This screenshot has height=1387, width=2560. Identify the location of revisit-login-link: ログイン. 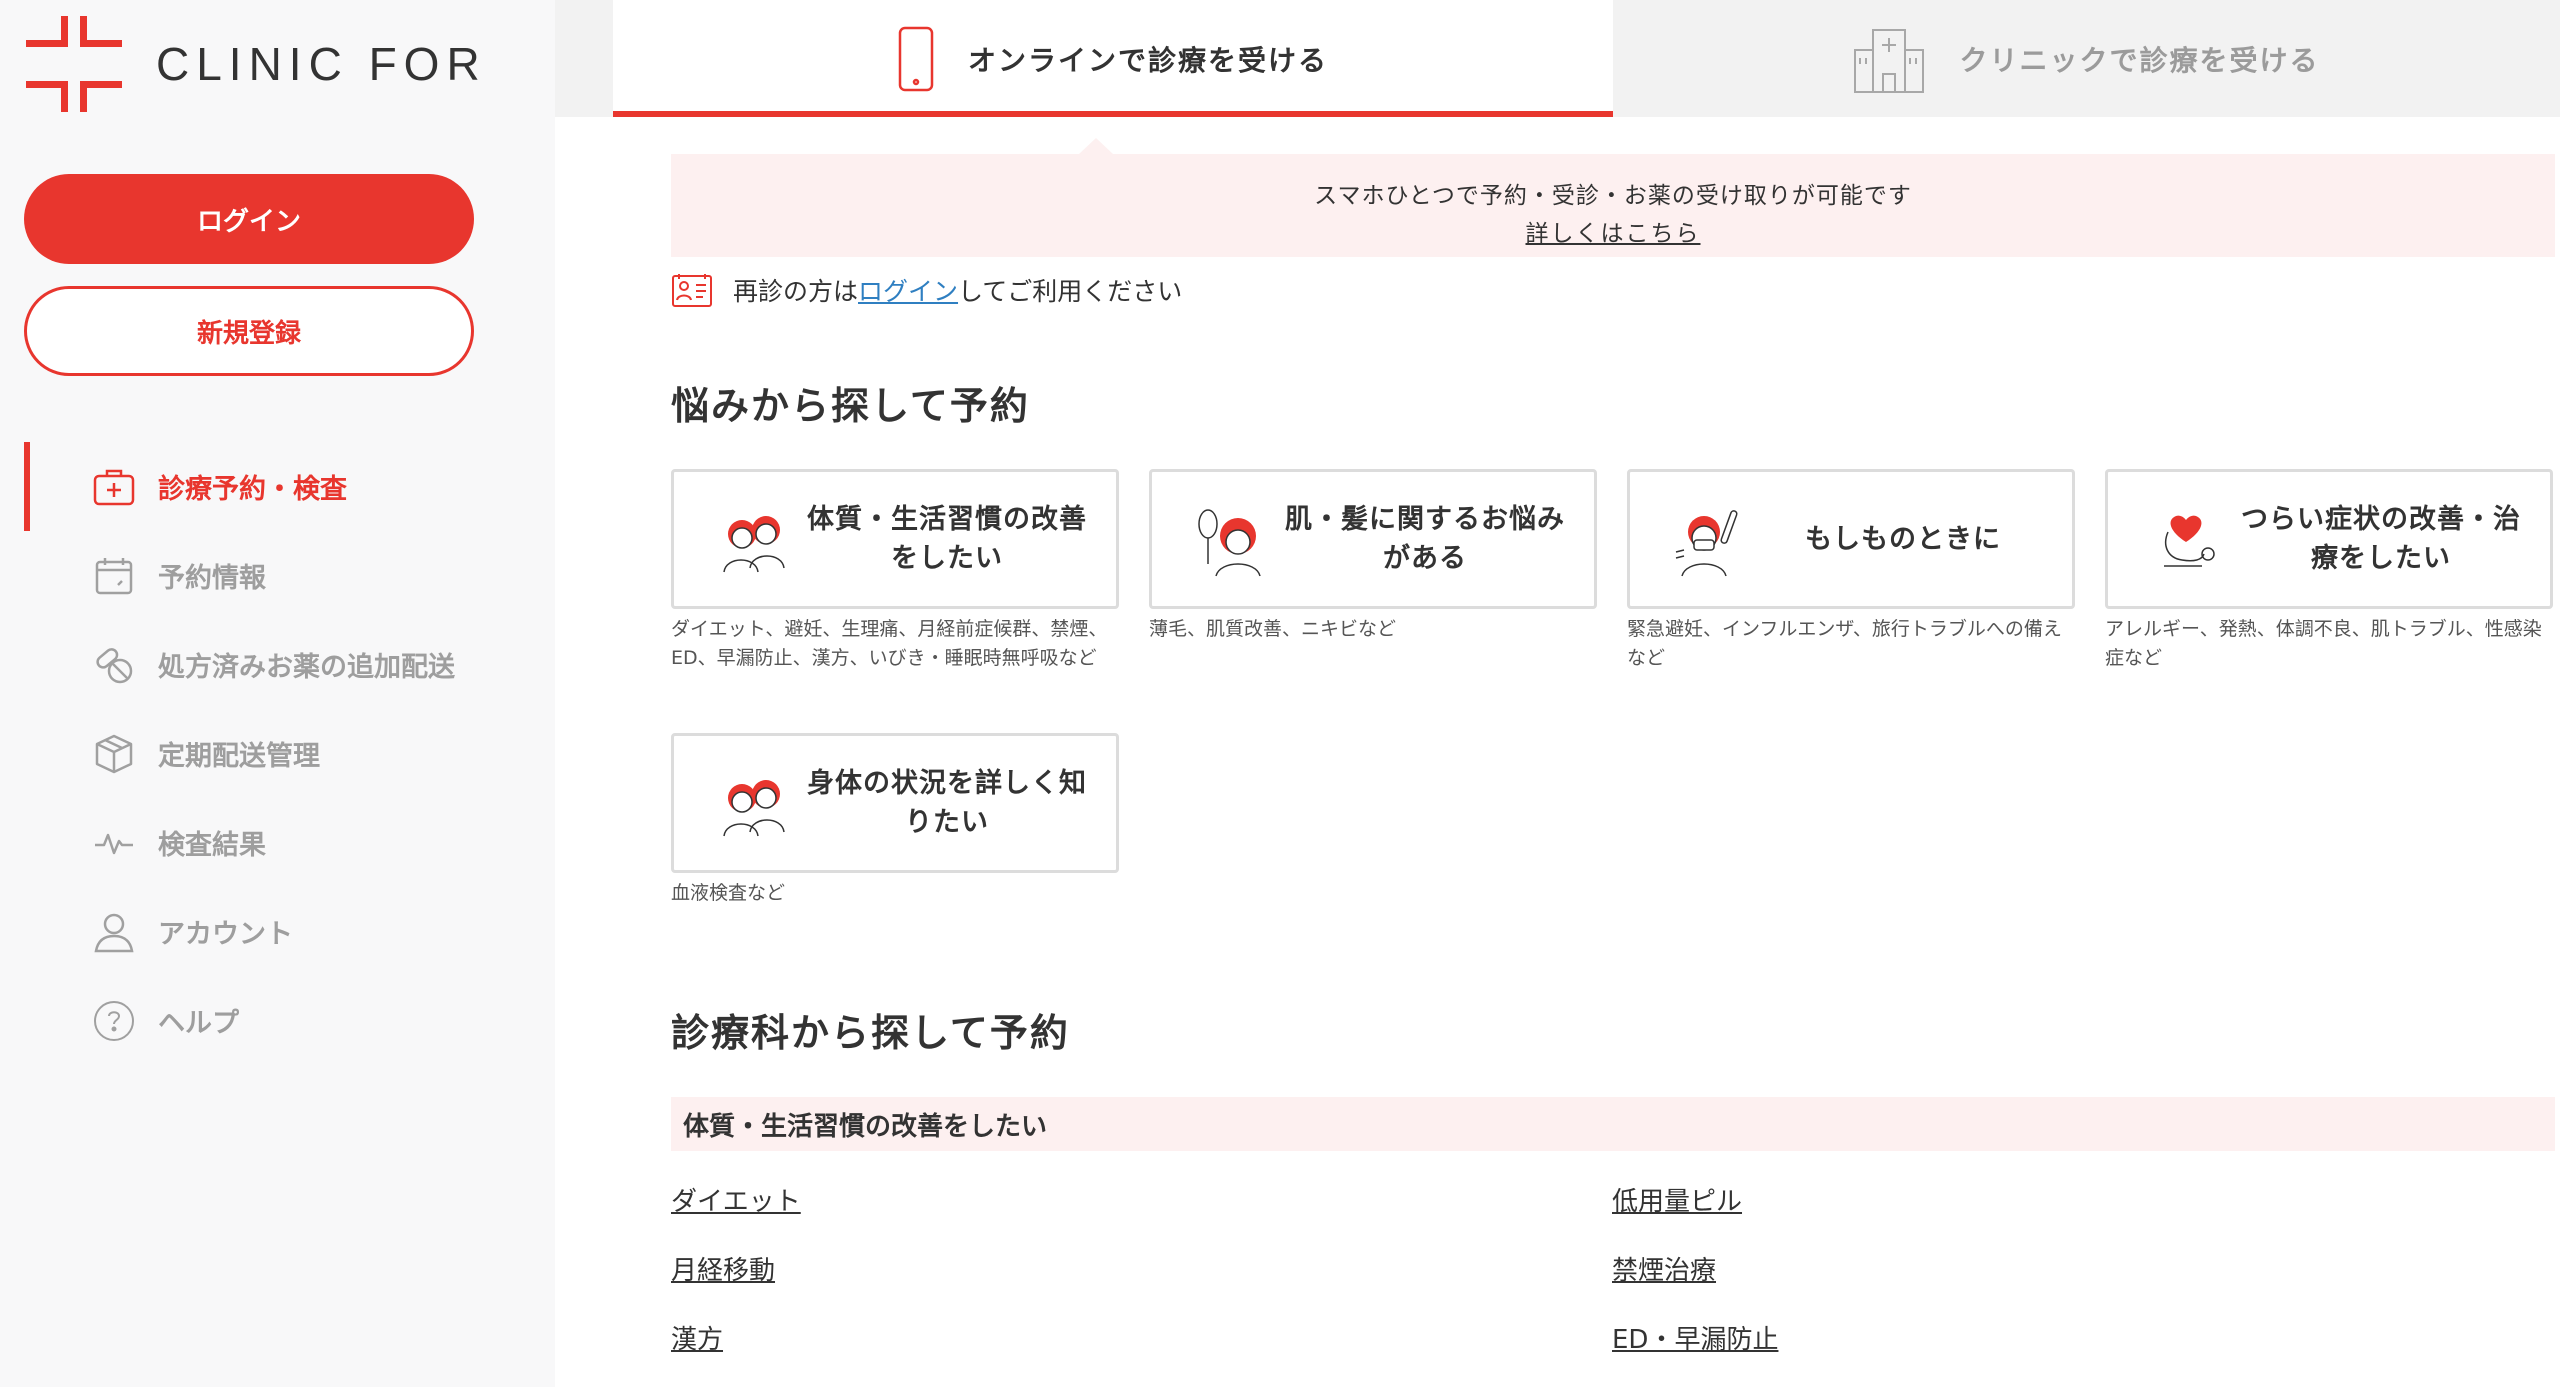
(908, 291).